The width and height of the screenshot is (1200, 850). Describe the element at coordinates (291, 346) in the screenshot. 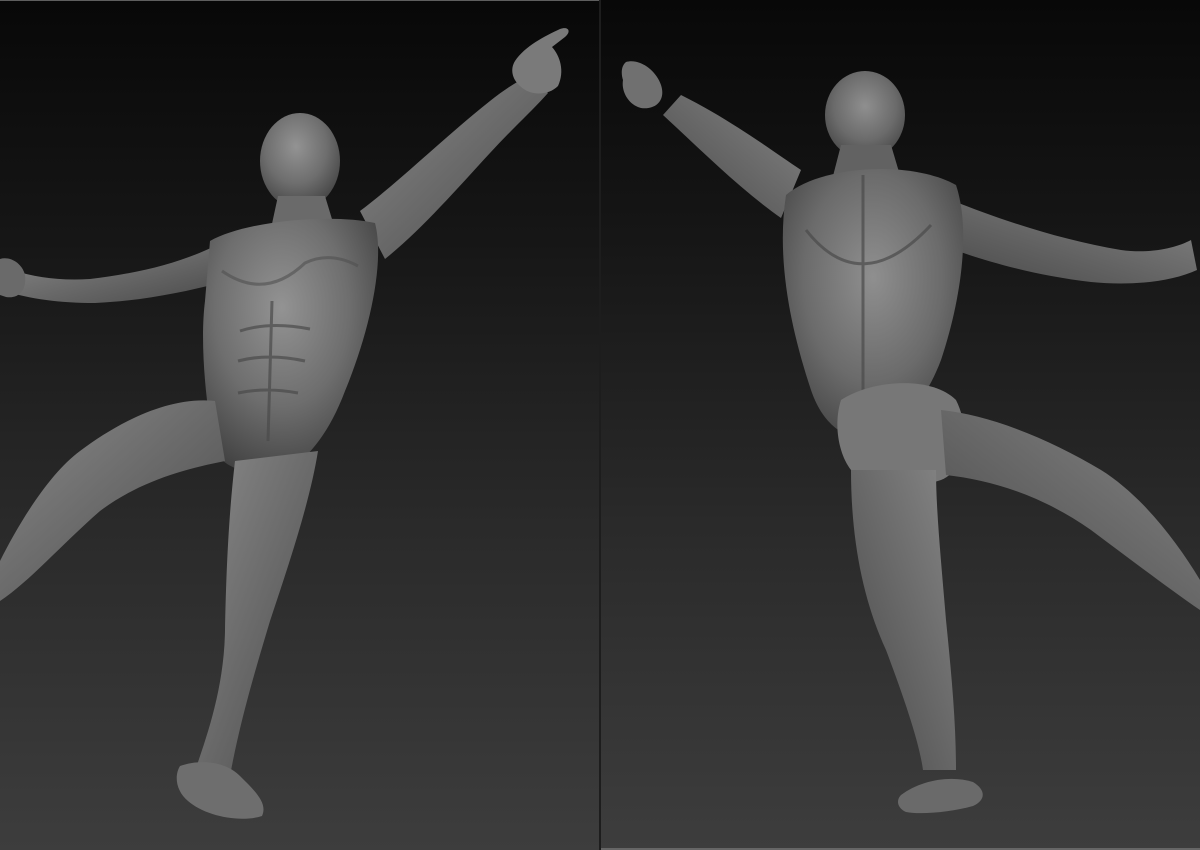

I see `torso` at that location.